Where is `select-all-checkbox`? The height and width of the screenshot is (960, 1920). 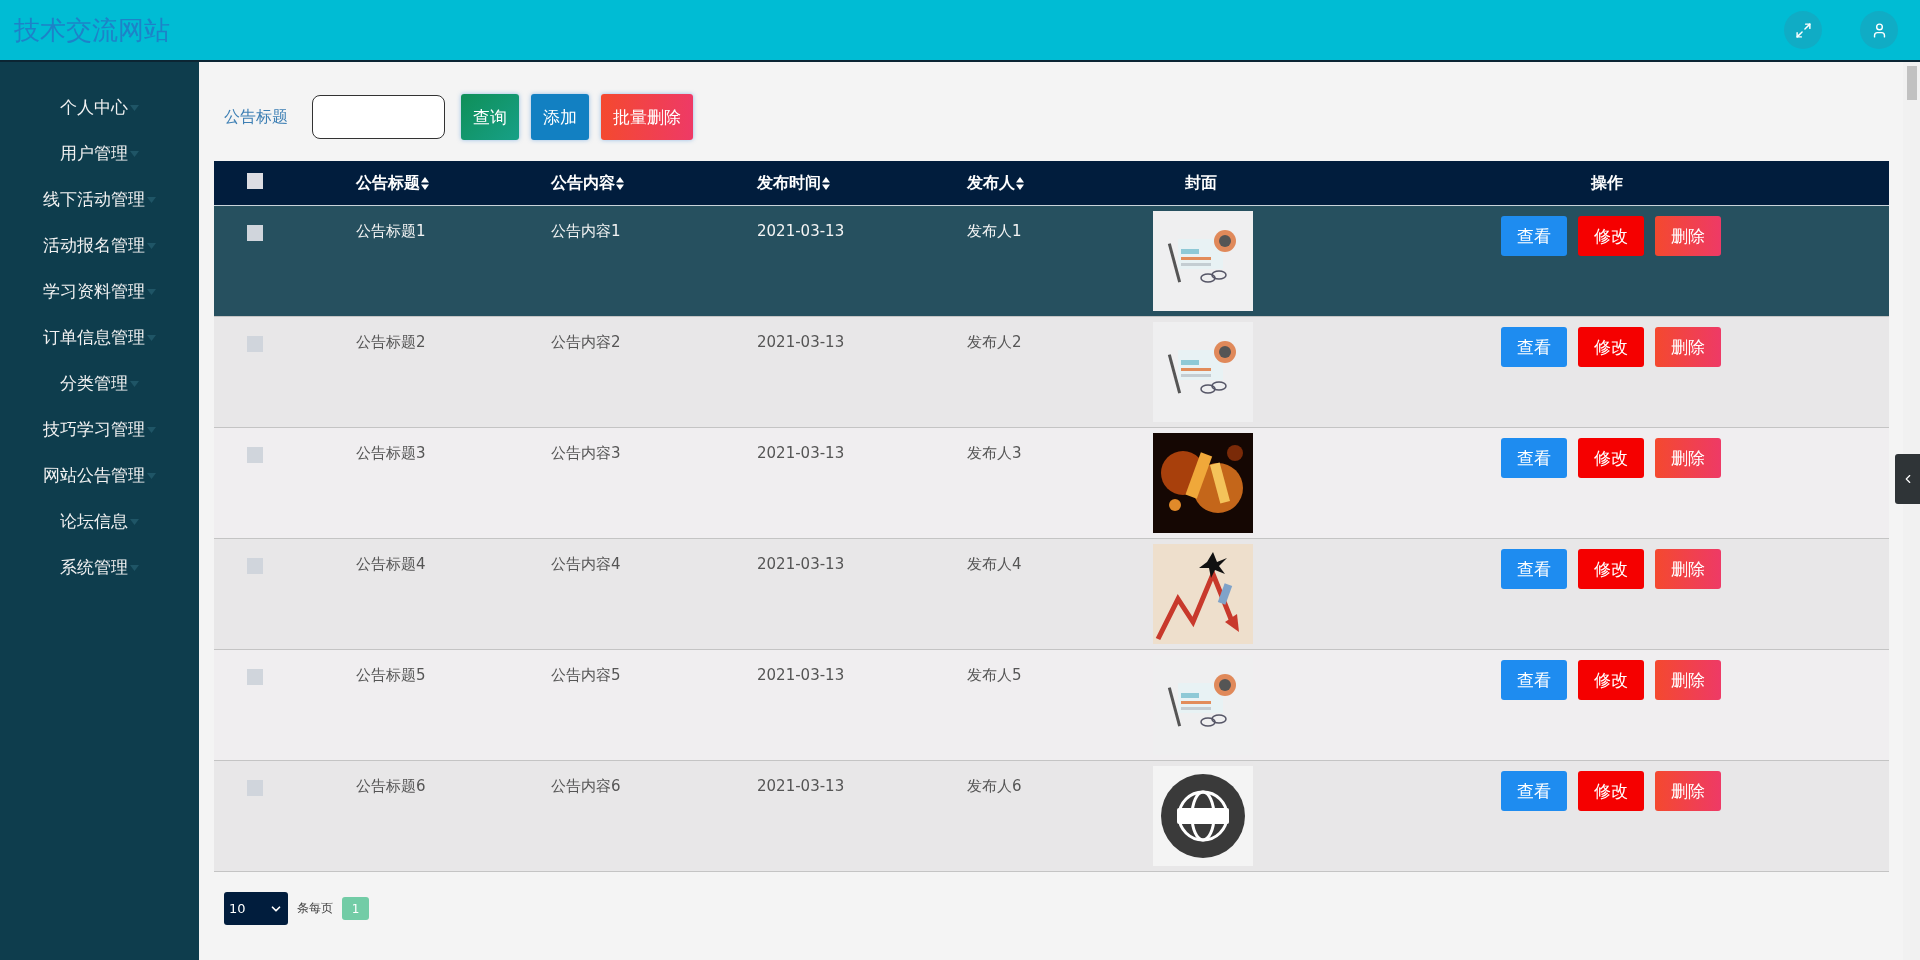 select-all-checkbox is located at coordinates (255, 181).